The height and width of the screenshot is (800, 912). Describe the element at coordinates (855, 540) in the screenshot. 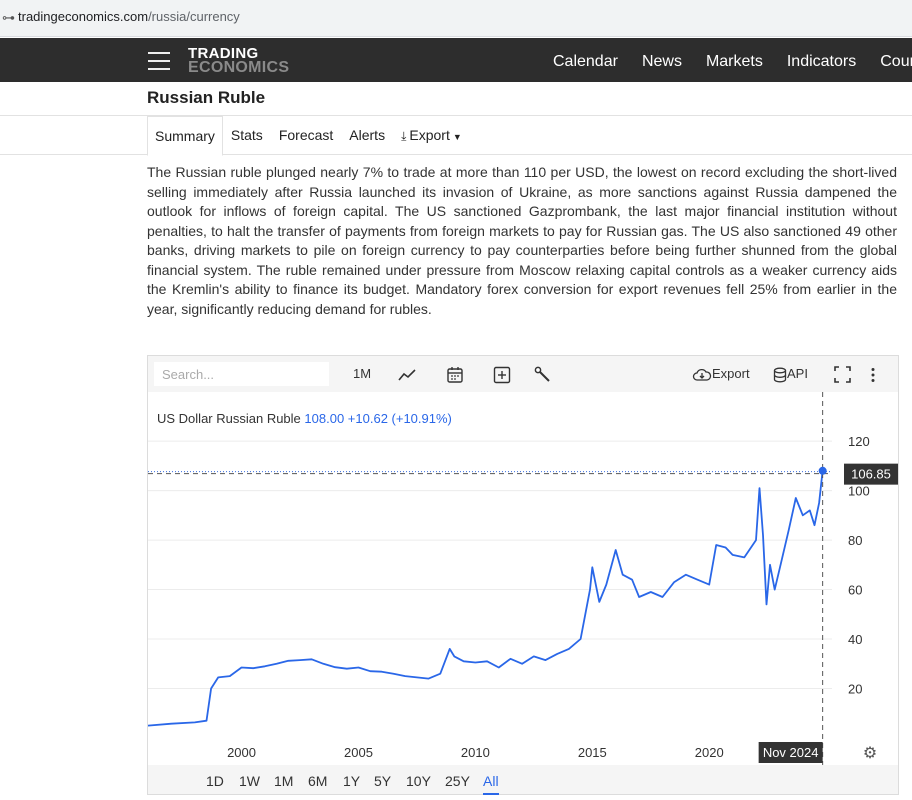

I see `y-tick-label: 80` at that location.